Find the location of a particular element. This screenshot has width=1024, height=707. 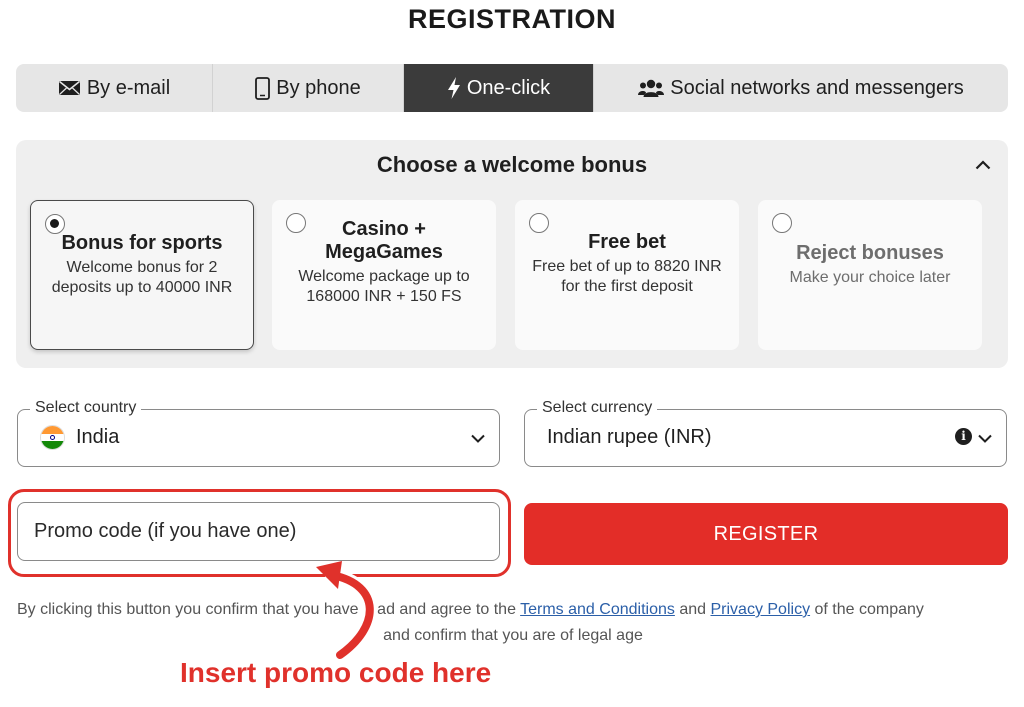

tab-label: By phone is located at coordinates (318, 87).